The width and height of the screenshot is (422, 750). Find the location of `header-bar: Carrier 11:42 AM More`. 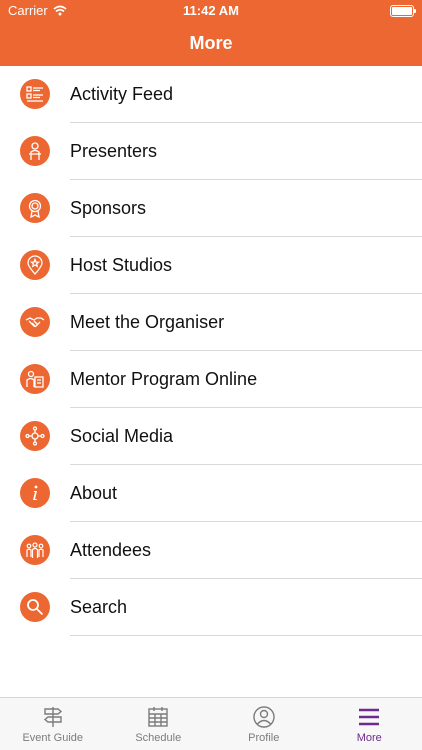

header-bar: Carrier 11:42 AM More is located at coordinates (211, 33).